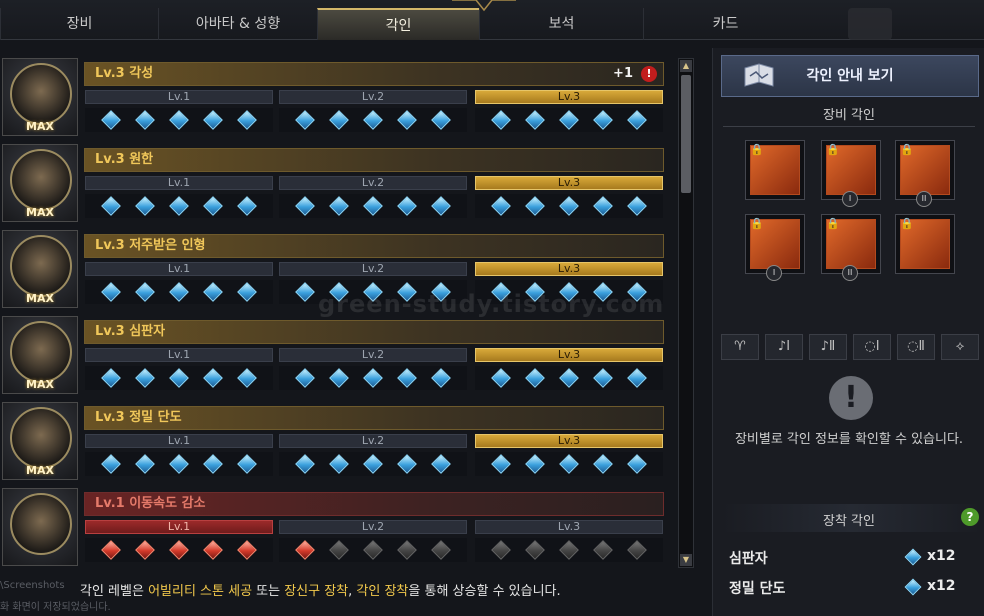  What do you see at coordinates (916, 347) in the screenshot?
I see `ring-2-filter-icon: ◌Ⅱ` at bounding box center [916, 347].